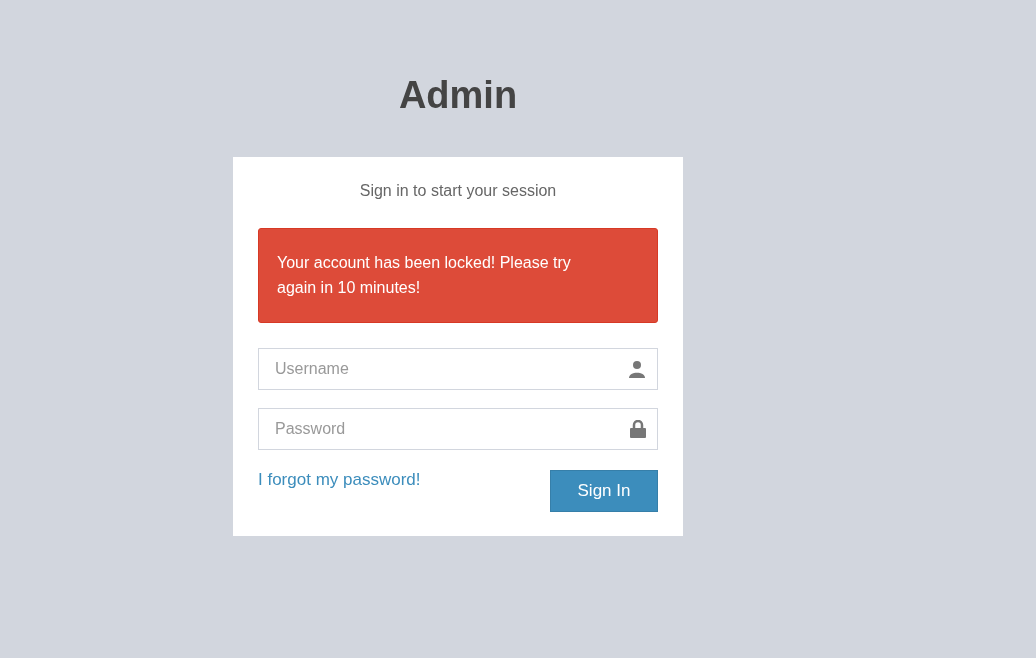 The width and height of the screenshot is (1036, 658). I want to click on page-title: Admin, so click(458, 95).